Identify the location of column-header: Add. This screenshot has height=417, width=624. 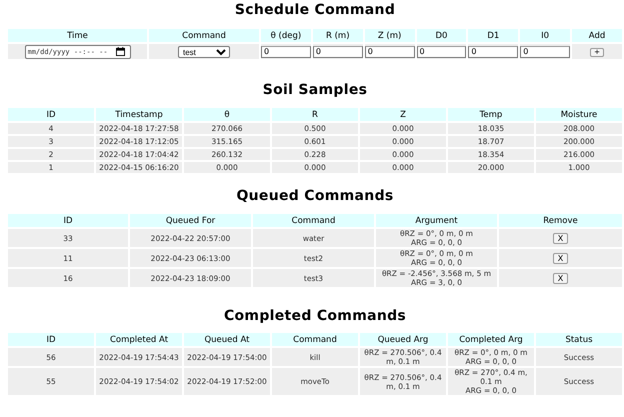
(597, 35).